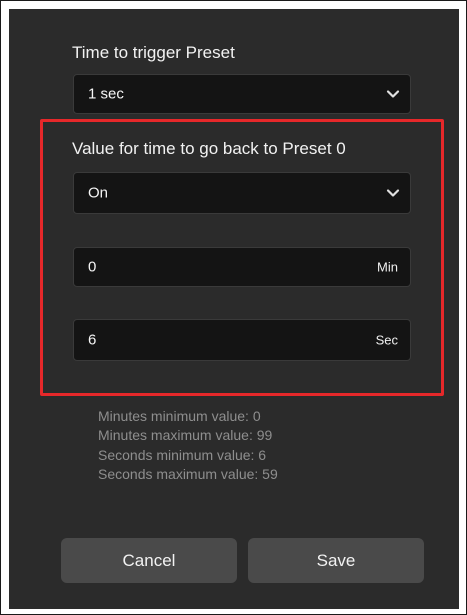 This screenshot has height=615, width=467. What do you see at coordinates (242, 193) in the screenshot?
I see `go-back-select: On` at bounding box center [242, 193].